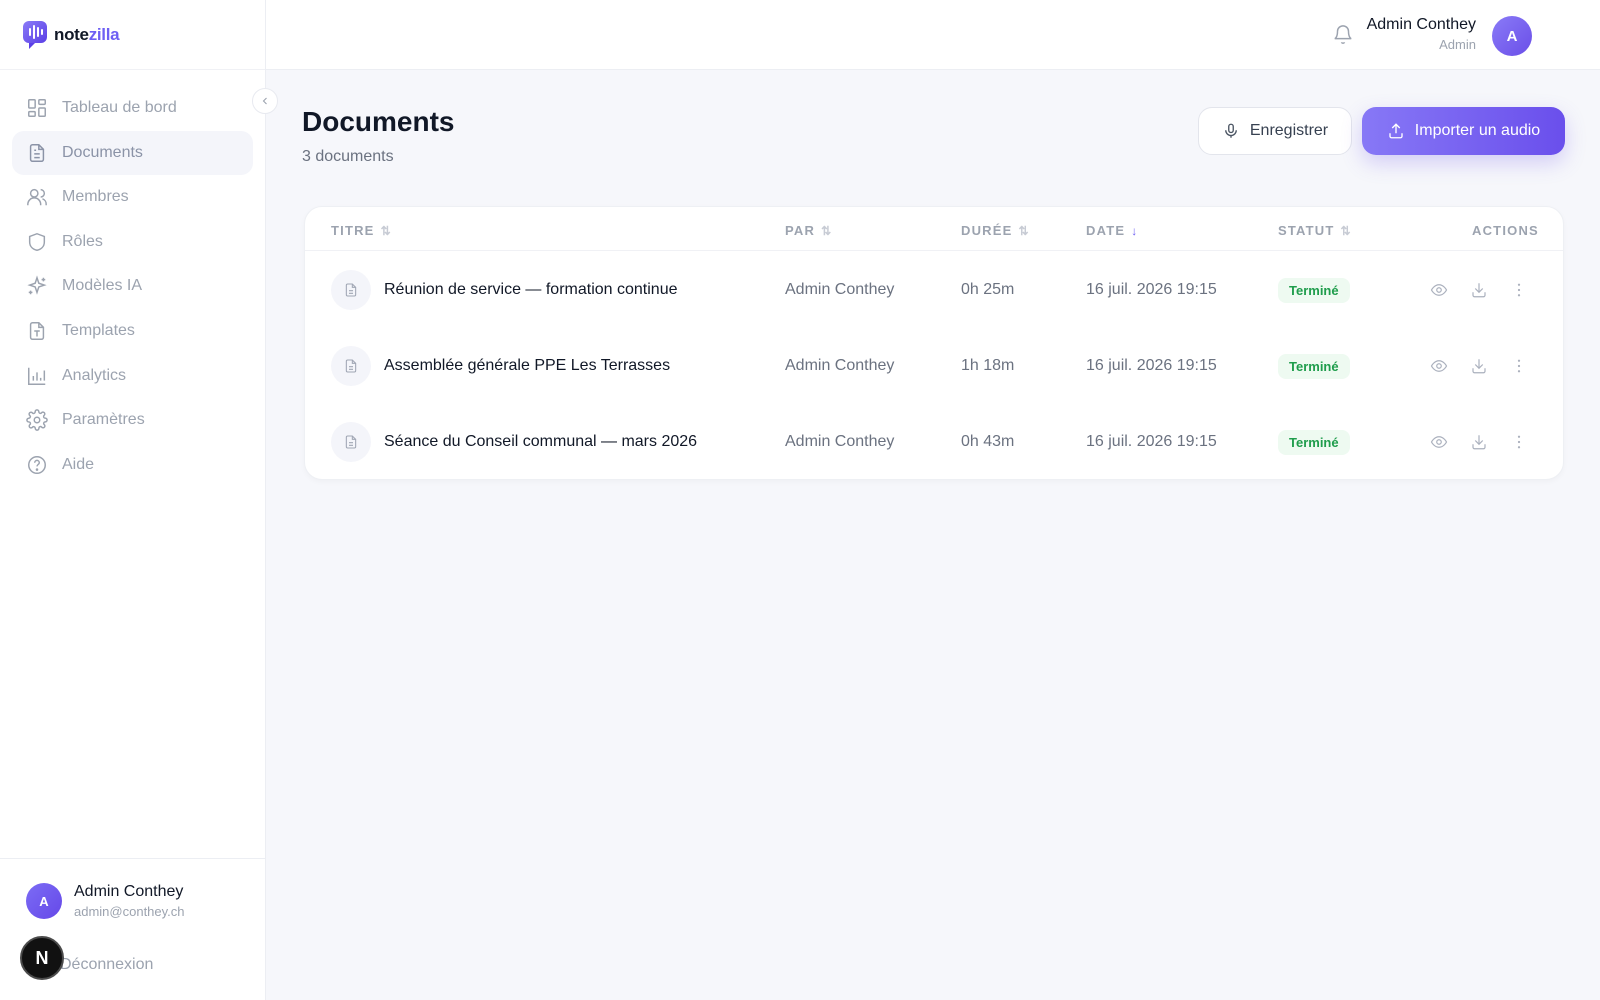  I want to click on gear-icon, so click(37, 420).